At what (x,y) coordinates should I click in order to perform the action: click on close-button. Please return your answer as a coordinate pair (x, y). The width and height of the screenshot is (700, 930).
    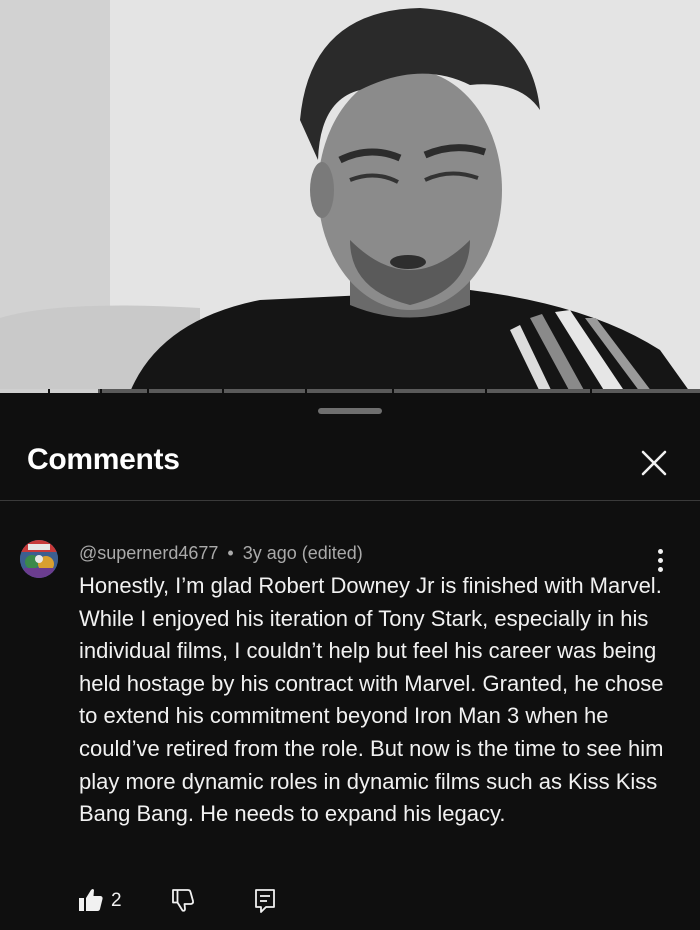
    Looking at the image, I should click on (654, 463).